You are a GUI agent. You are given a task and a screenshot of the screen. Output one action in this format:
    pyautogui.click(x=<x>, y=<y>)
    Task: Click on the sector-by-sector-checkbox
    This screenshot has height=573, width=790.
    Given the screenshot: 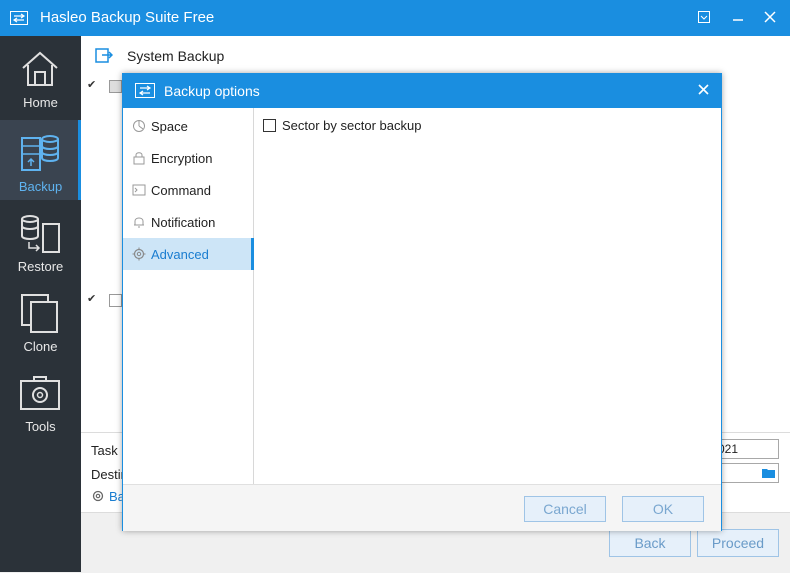 What is the action you would take?
    pyautogui.click(x=269, y=125)
    